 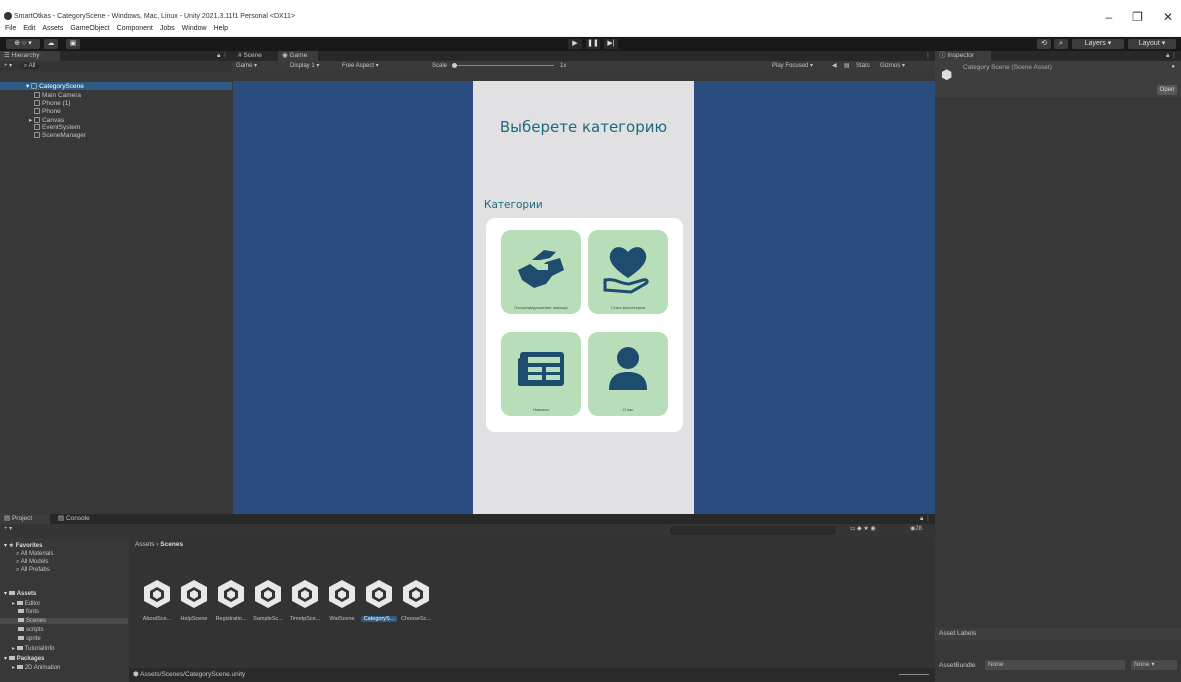 What do you see at coordinates (73, 44) in the screenshot?
I see `collab-icon: ▣` at bounding box center [73, 44].